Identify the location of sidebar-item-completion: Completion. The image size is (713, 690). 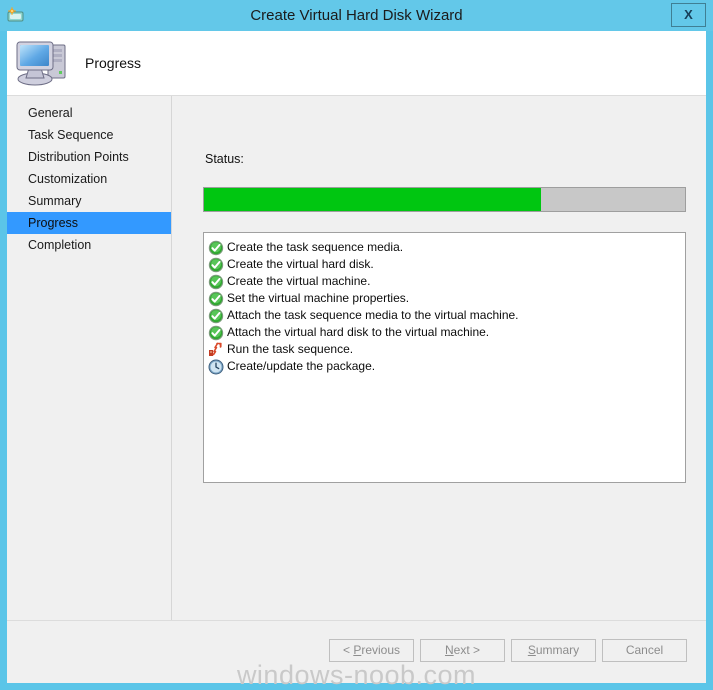
(89, 245).